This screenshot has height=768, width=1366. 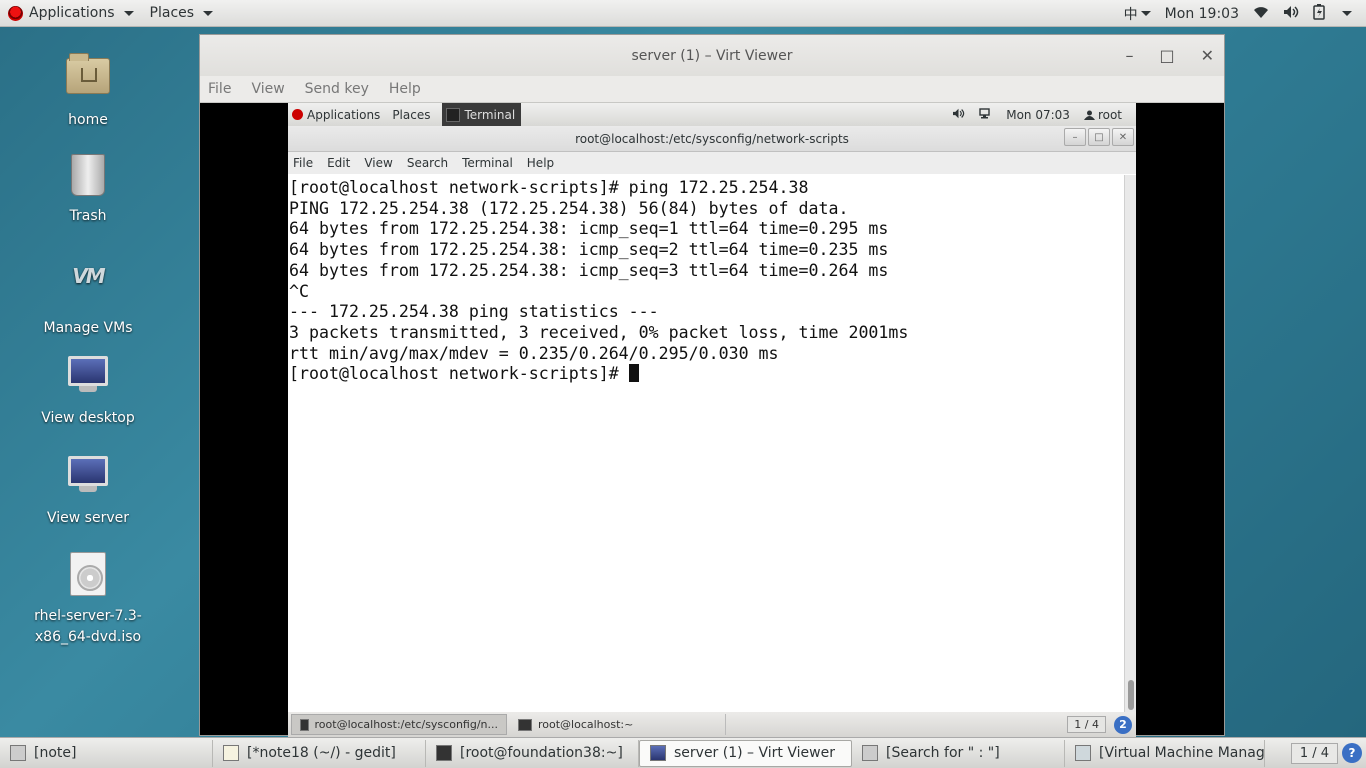 I want to click on applications-label: Applications, so click(x=72, y=13).